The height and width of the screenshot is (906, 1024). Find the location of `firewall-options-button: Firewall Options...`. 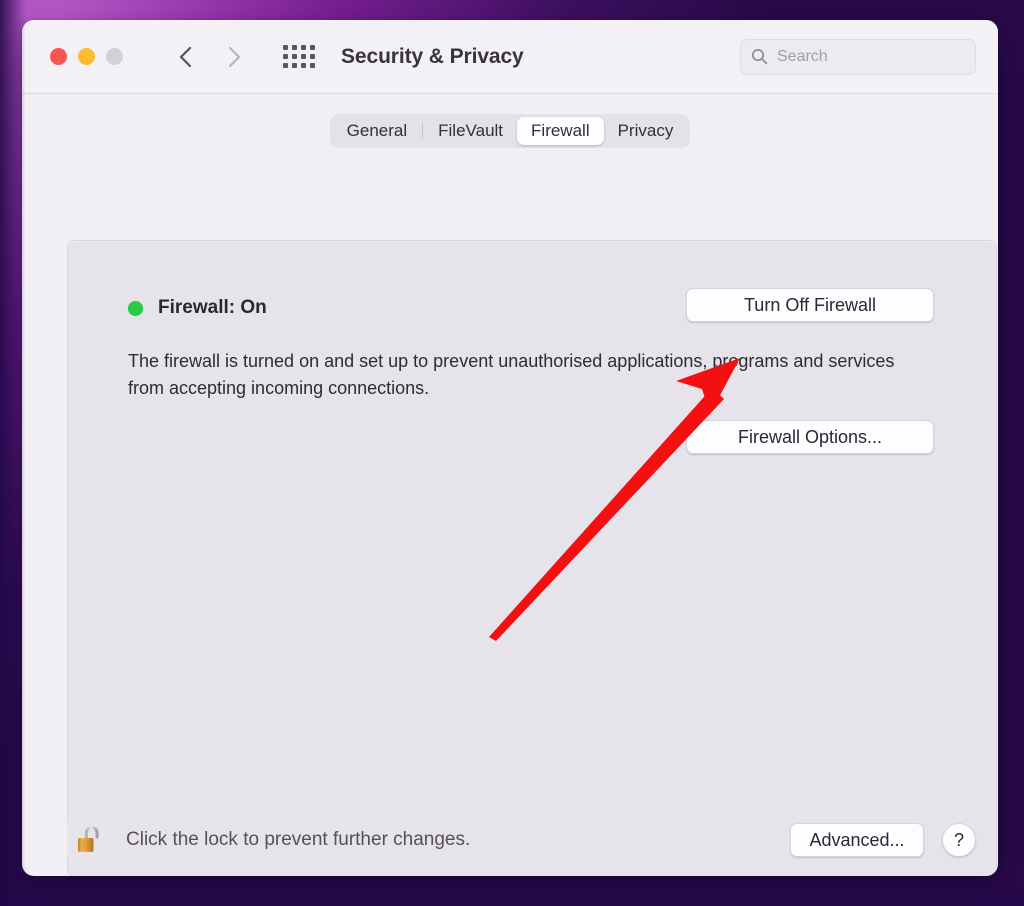

firewall-options-button: Firewall Options... is located at coordinates (810, 437).